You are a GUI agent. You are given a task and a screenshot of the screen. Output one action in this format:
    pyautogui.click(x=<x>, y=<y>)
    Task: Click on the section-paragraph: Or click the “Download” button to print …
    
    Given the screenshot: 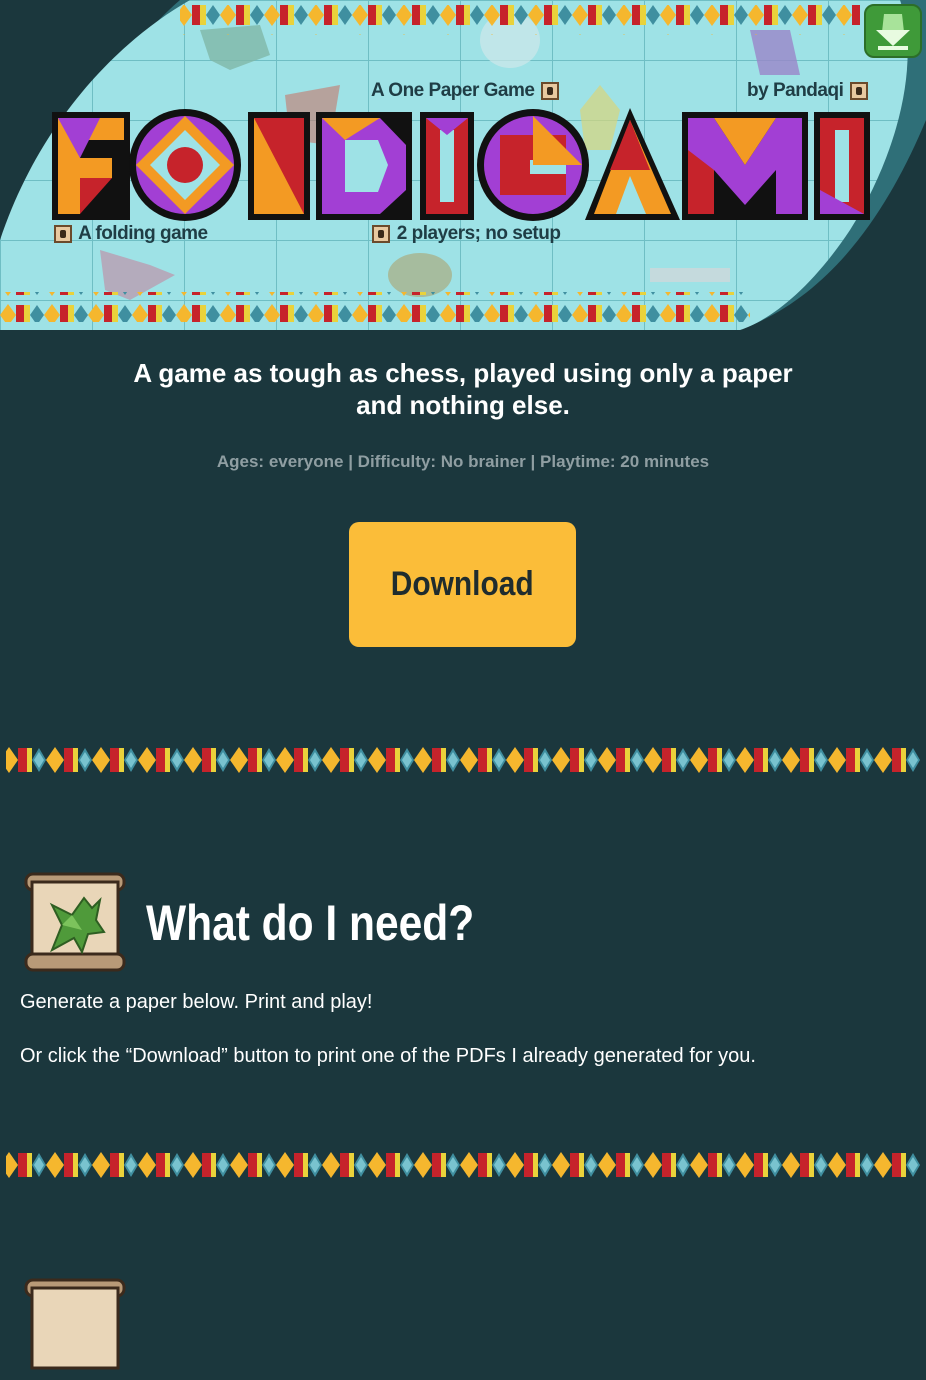 What is the action you would take?
    pyautogui.click(x=388, y=1056)
    